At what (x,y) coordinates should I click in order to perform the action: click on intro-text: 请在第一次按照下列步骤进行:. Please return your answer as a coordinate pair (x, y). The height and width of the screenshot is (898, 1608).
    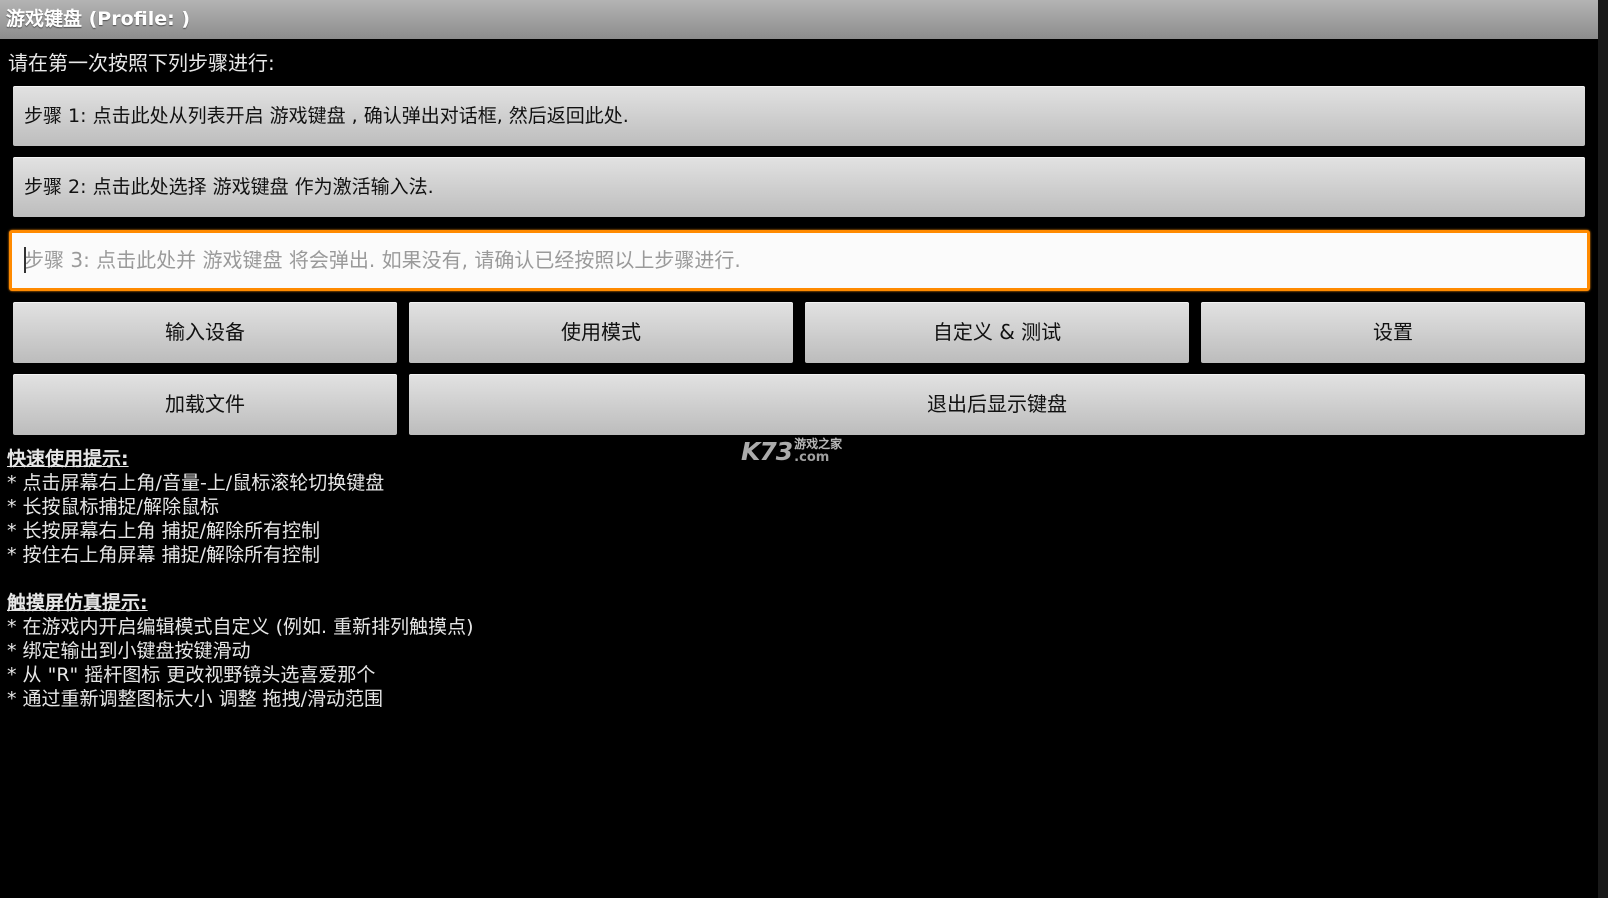
    Looking at the image, I should click on (141, 63).